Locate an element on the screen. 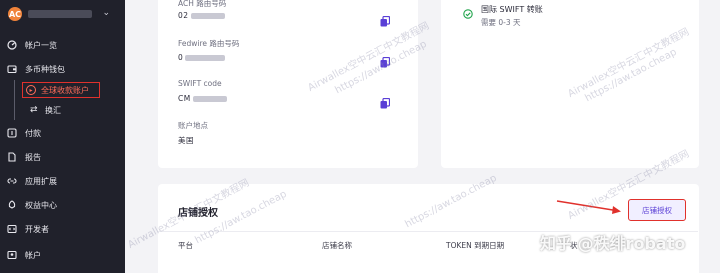  column-header-shop-name: 店铺名称 is located at coordinates (337, 245).